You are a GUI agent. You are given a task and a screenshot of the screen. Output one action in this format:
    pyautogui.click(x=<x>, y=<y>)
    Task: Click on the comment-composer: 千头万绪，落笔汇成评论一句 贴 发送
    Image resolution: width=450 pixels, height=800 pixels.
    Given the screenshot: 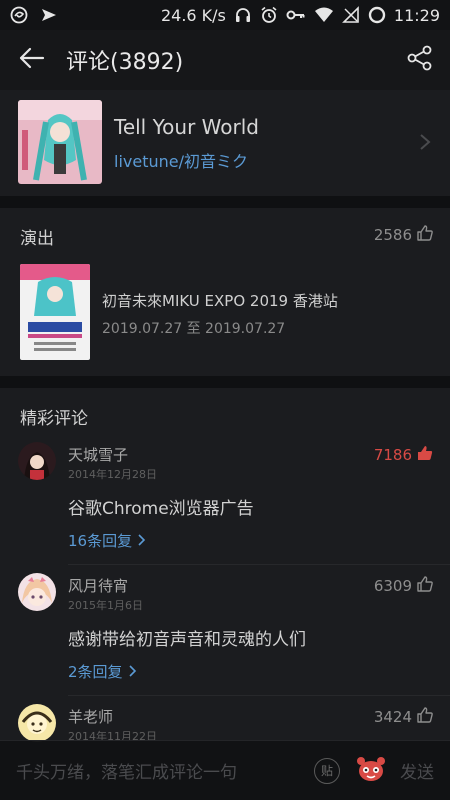 What is the action you would take?
    pyautogui.click(x=225, y=770)
    